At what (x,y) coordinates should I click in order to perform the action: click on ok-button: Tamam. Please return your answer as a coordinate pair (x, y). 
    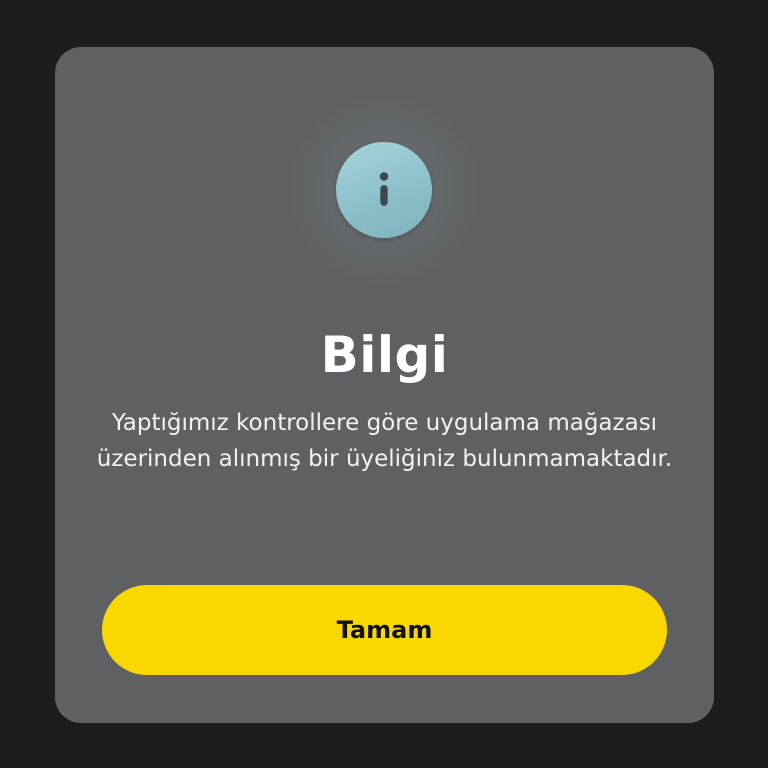
    Looking at the image, I should click on (384, 630).